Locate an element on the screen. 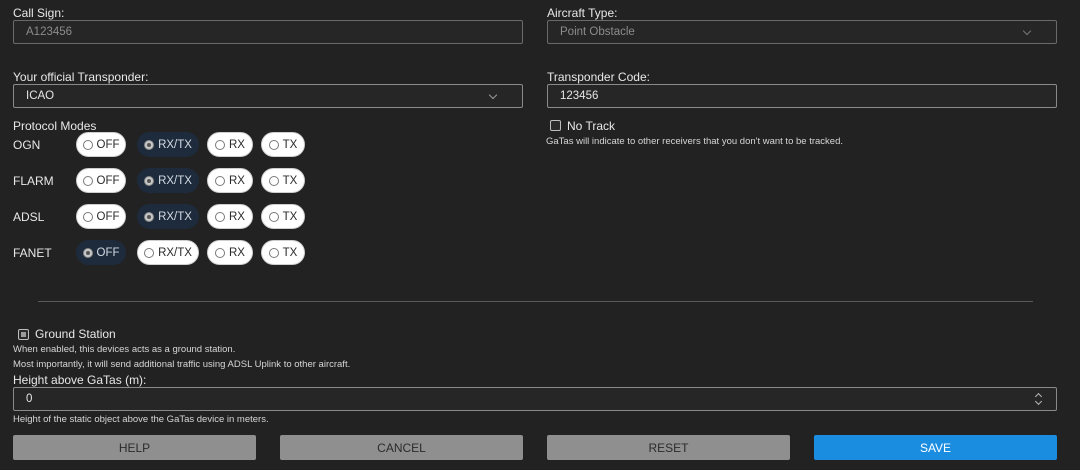 This screenshot has height=470, width=1080. transponder-code-value: 123456 is located at coordinates (579, 96).